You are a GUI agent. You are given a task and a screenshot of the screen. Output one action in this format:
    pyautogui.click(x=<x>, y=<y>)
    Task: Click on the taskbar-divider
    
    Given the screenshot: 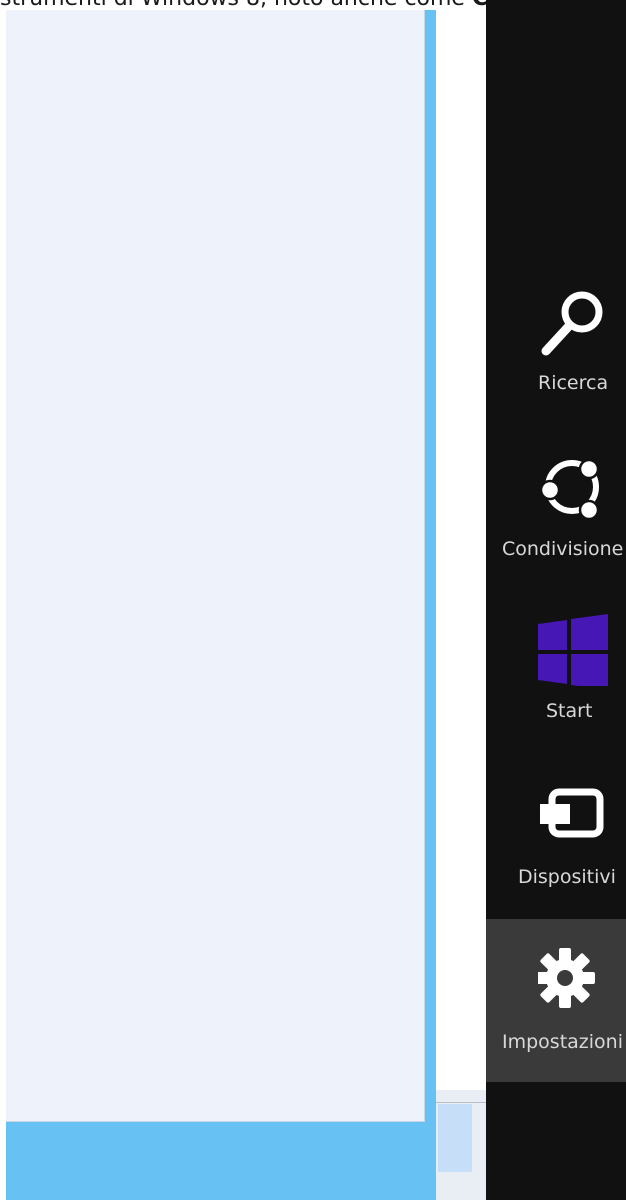 What is the action you would take?
    pyautogui.click(x=461, y=1102)
    